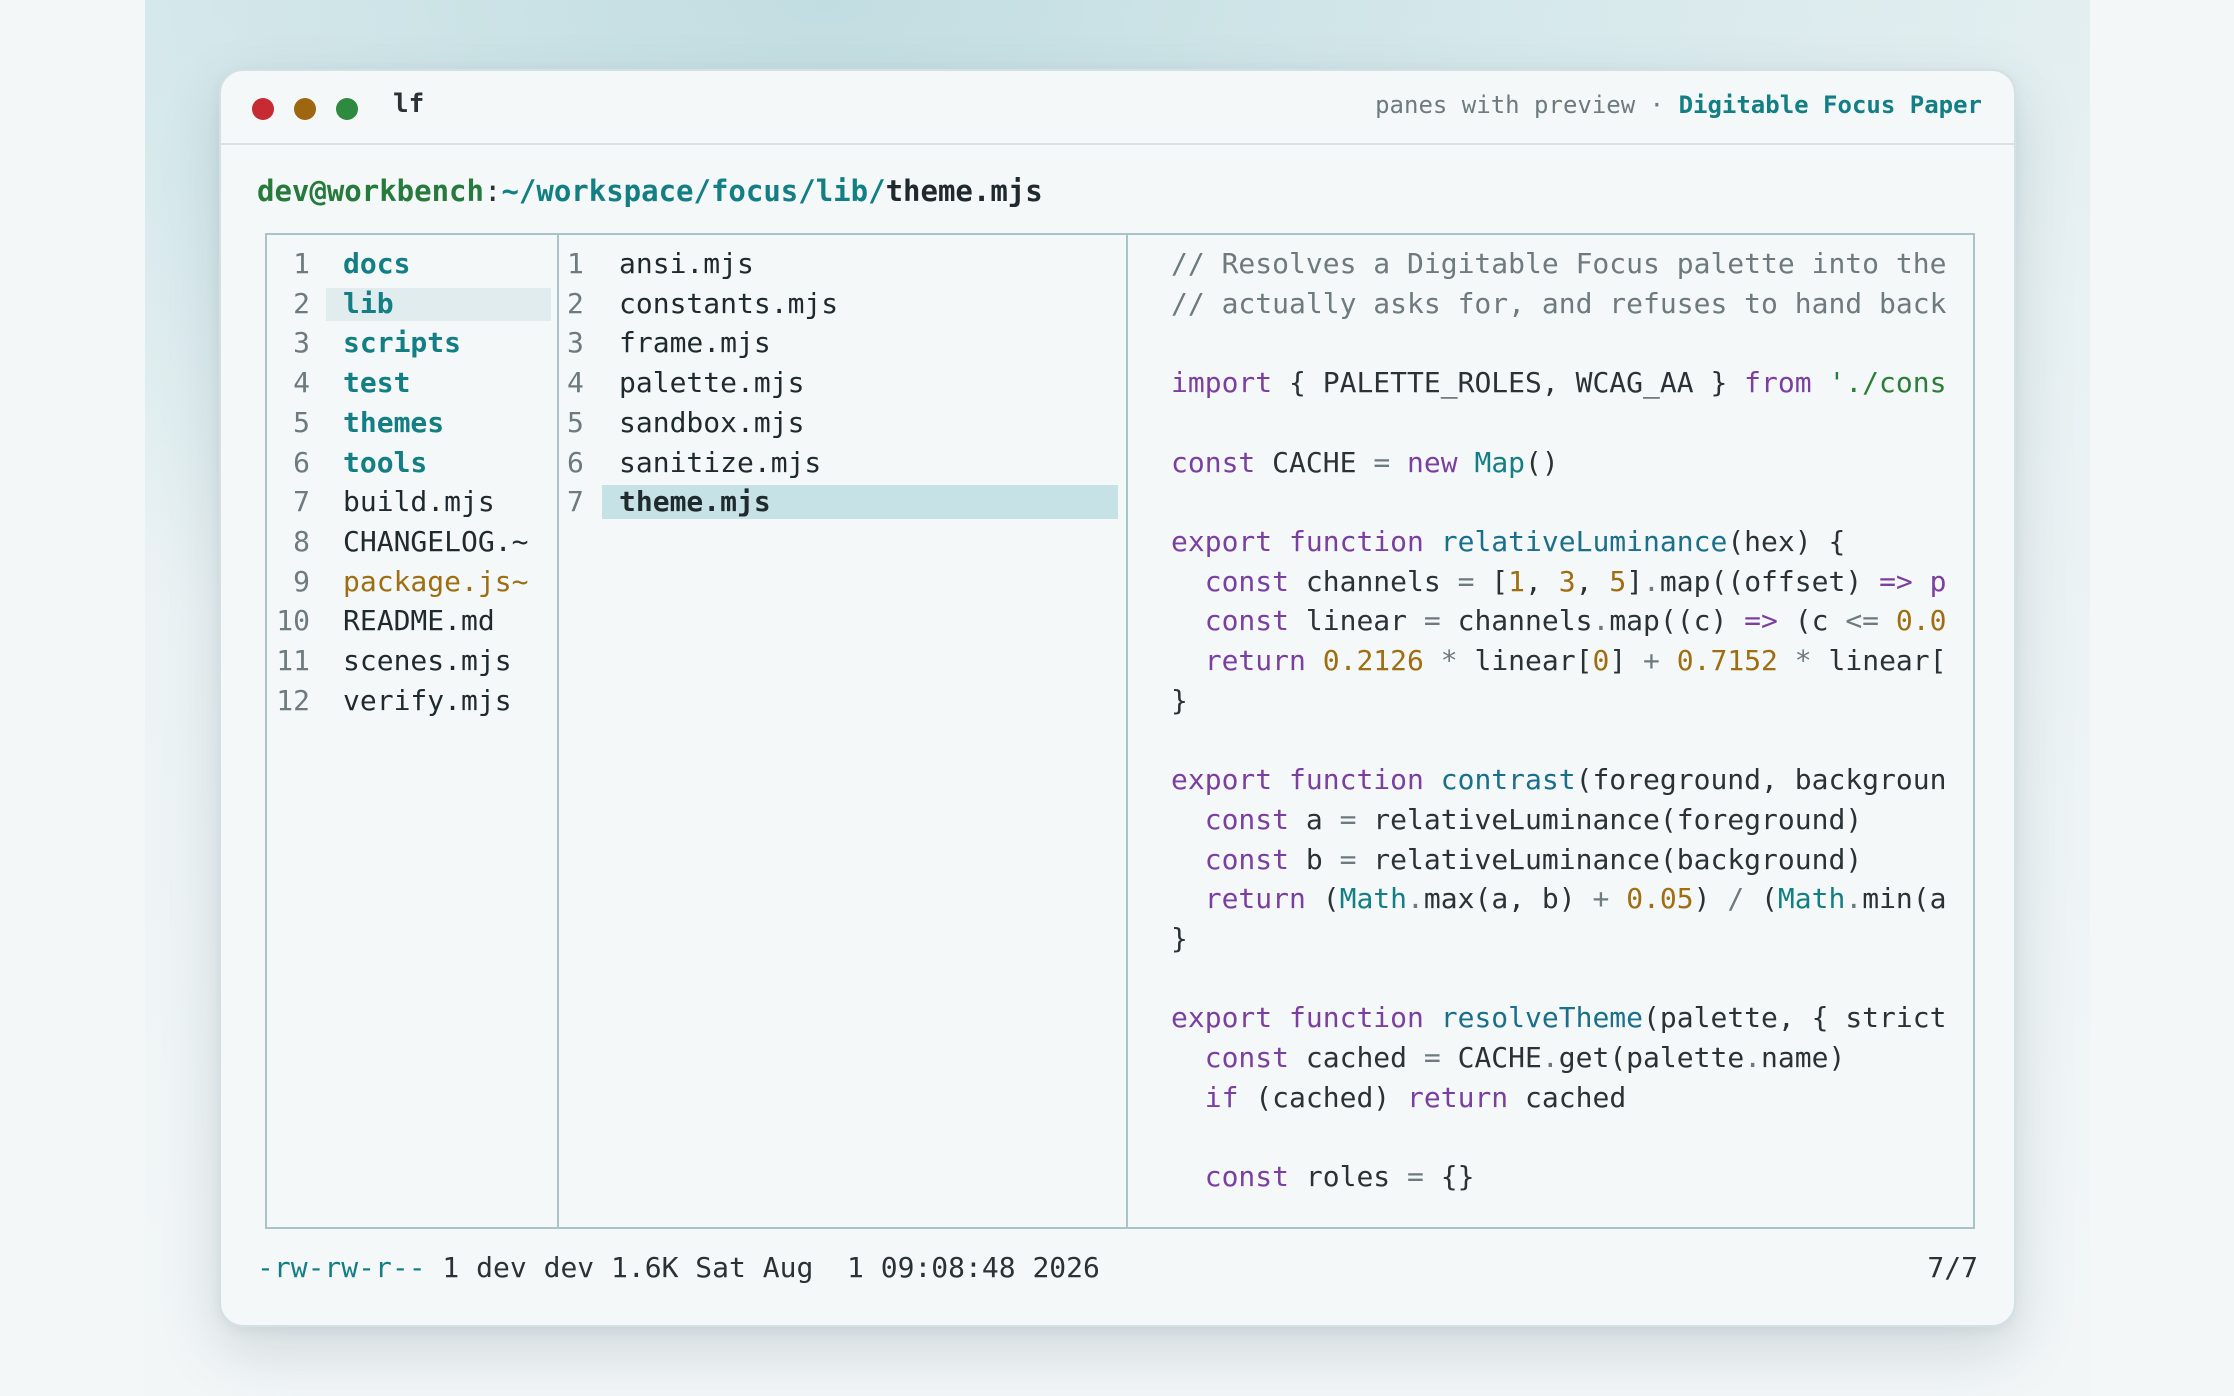  Describe the element at coordinates (842, 343) in the screenshot. I see `file-list-item: 3 frame.mjs` at that location.